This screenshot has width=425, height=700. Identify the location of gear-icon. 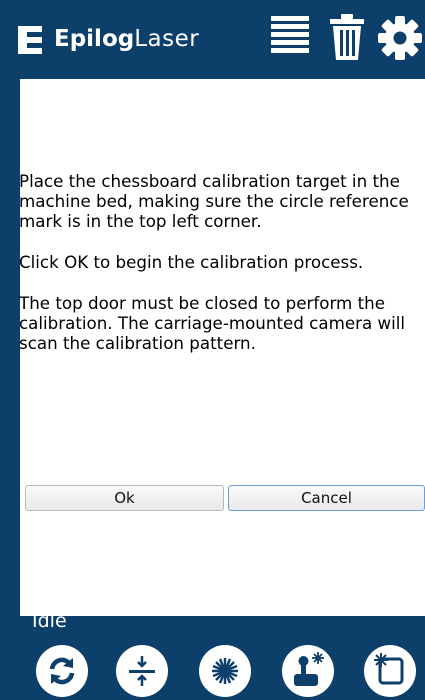
(400, 38).